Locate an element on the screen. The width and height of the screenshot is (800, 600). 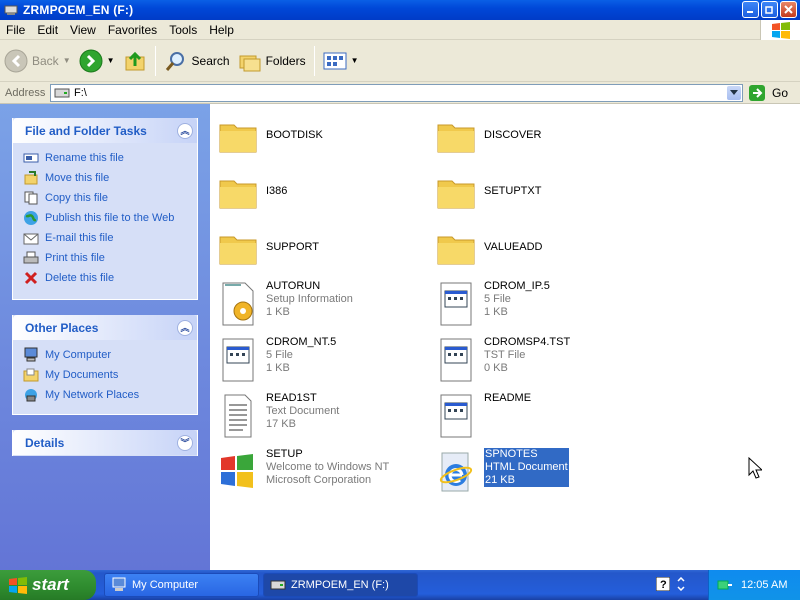
taskbar-item-my-computer: My Computer is located at coordinates (181, 585).